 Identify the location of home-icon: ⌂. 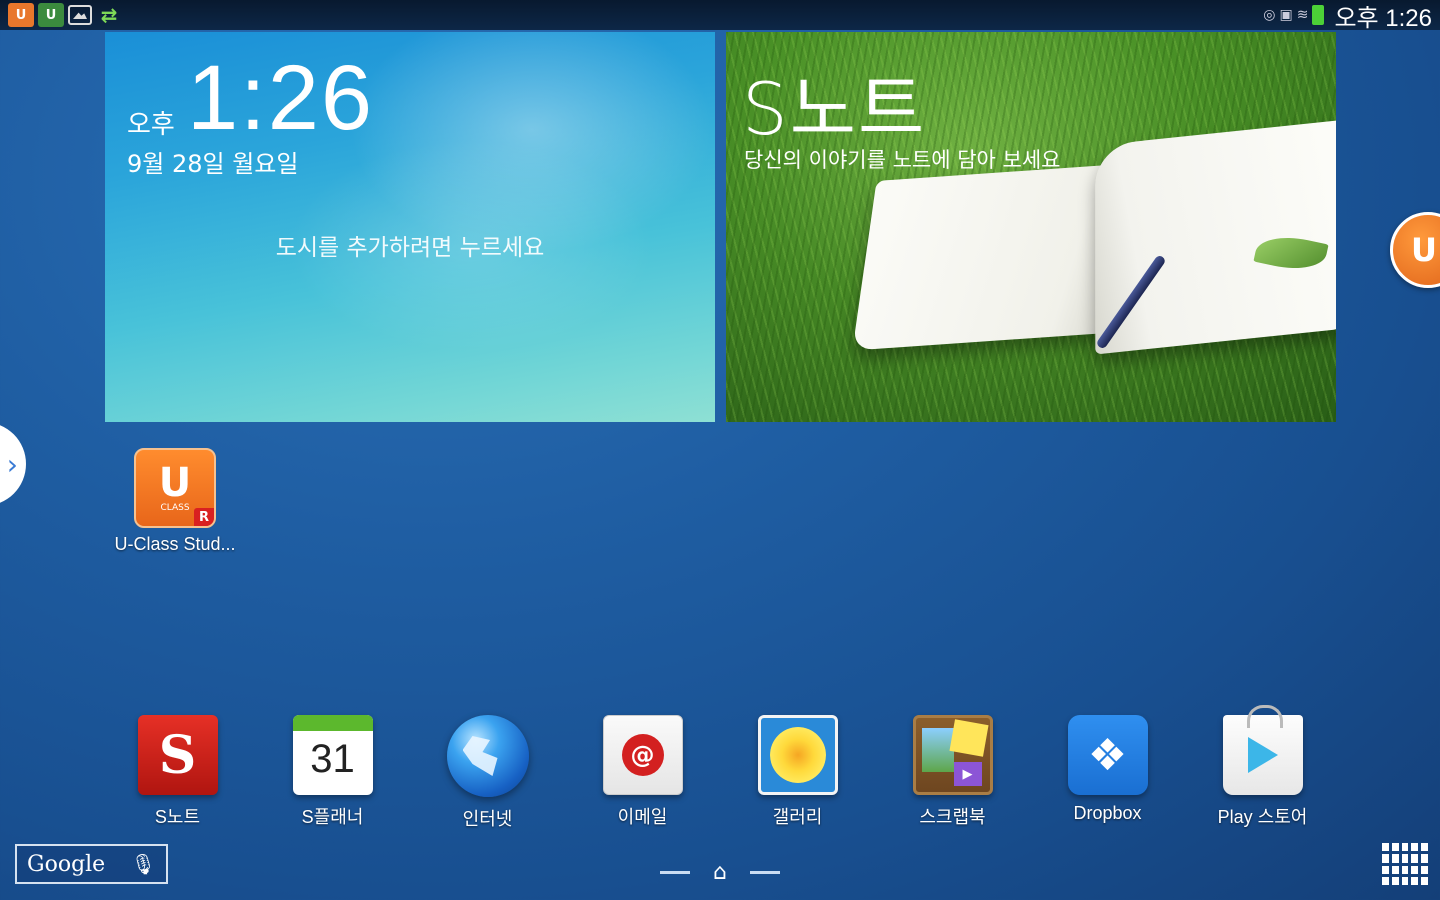
(720, 872).